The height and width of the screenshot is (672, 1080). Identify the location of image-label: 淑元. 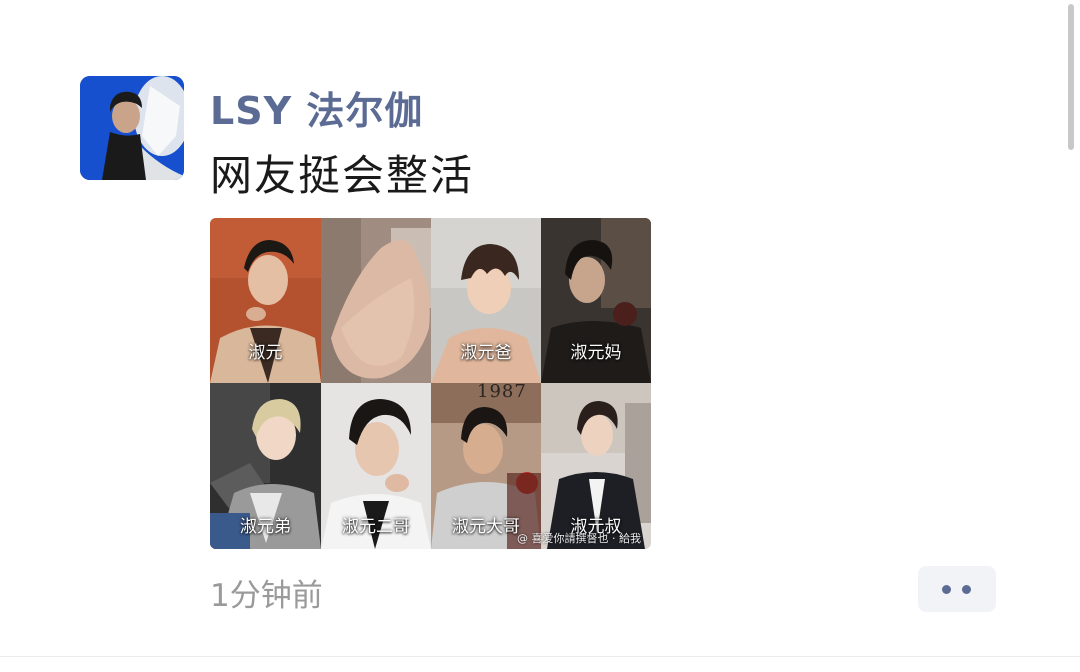
(265, 353).